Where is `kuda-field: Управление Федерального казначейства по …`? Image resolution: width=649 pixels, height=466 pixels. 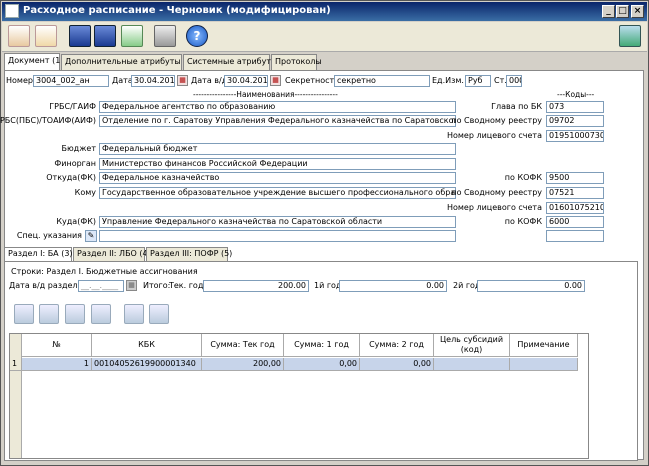 kuda-field: Управление Федерального казначейства по … is located at coordinates (277, 222).